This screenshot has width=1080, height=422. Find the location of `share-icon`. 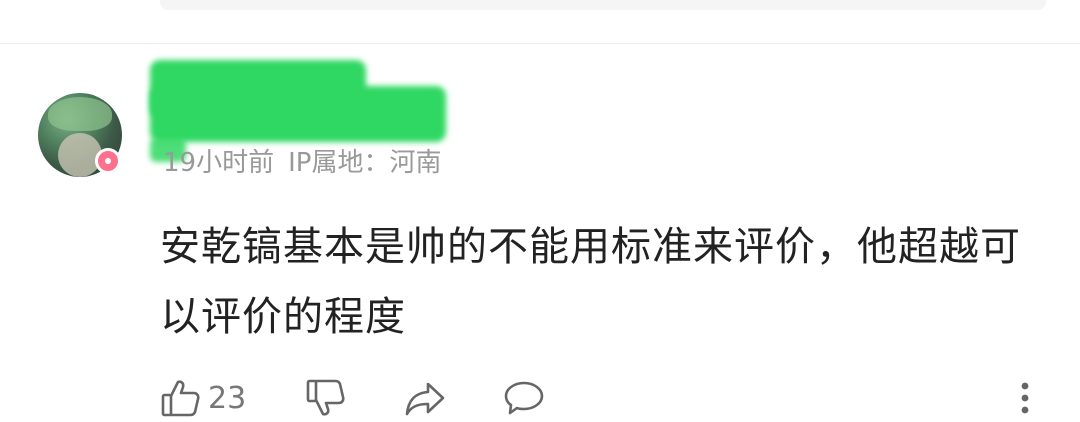

share-icon is located at coordinates (425, 399).